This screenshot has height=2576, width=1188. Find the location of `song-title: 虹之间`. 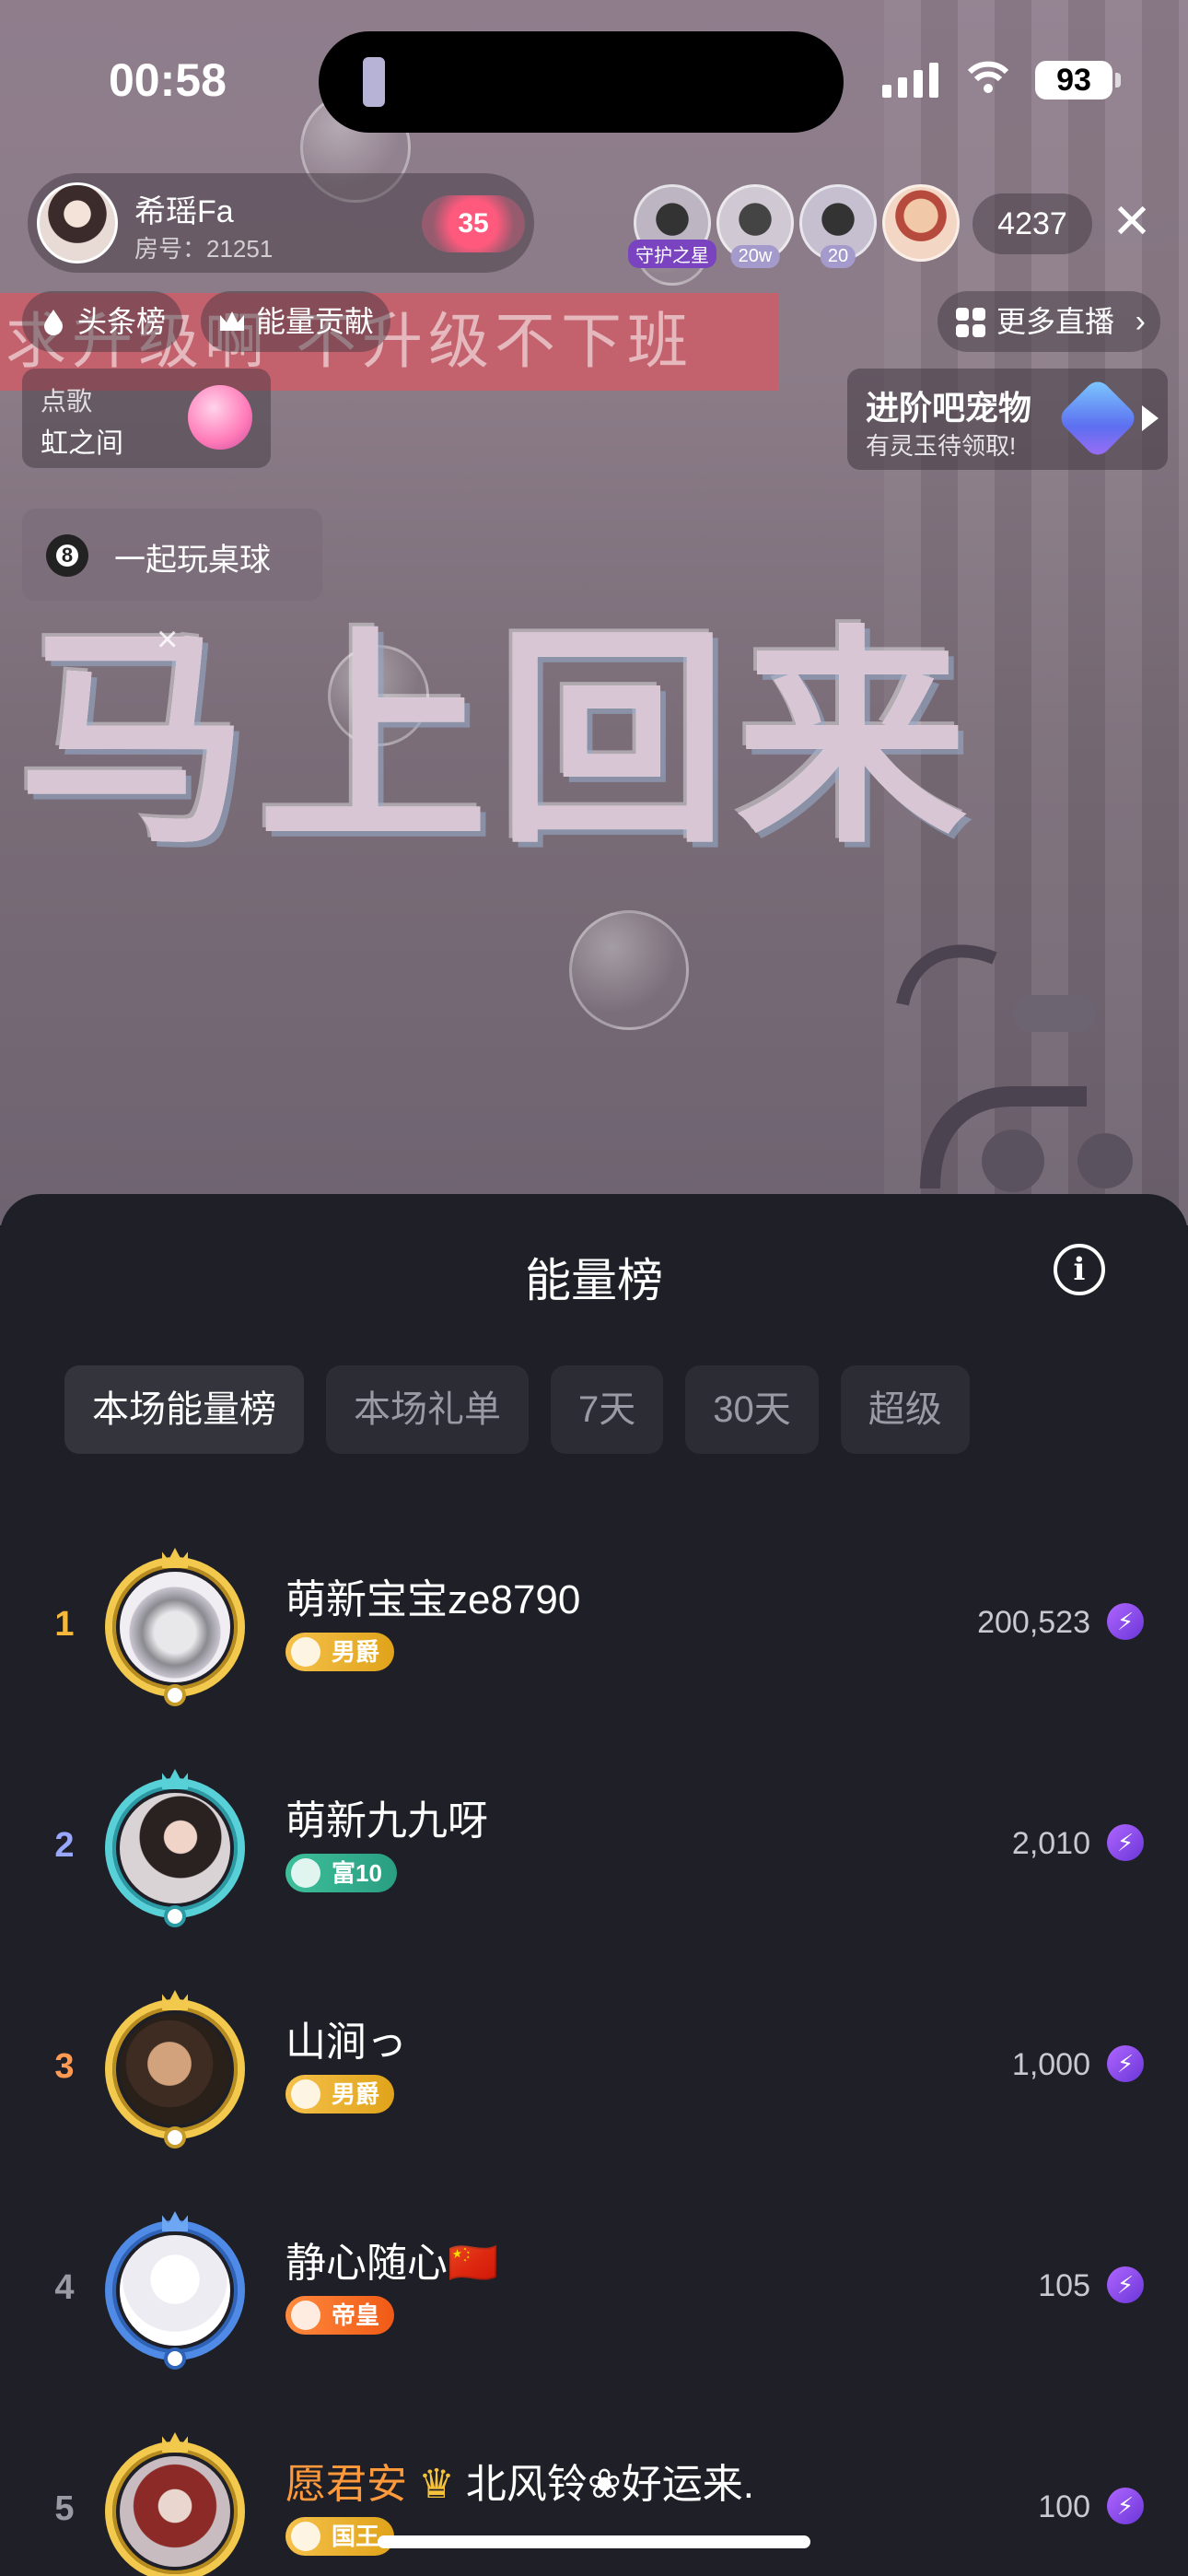

song-title: 虹之间 is located at coordinates (82, 443).